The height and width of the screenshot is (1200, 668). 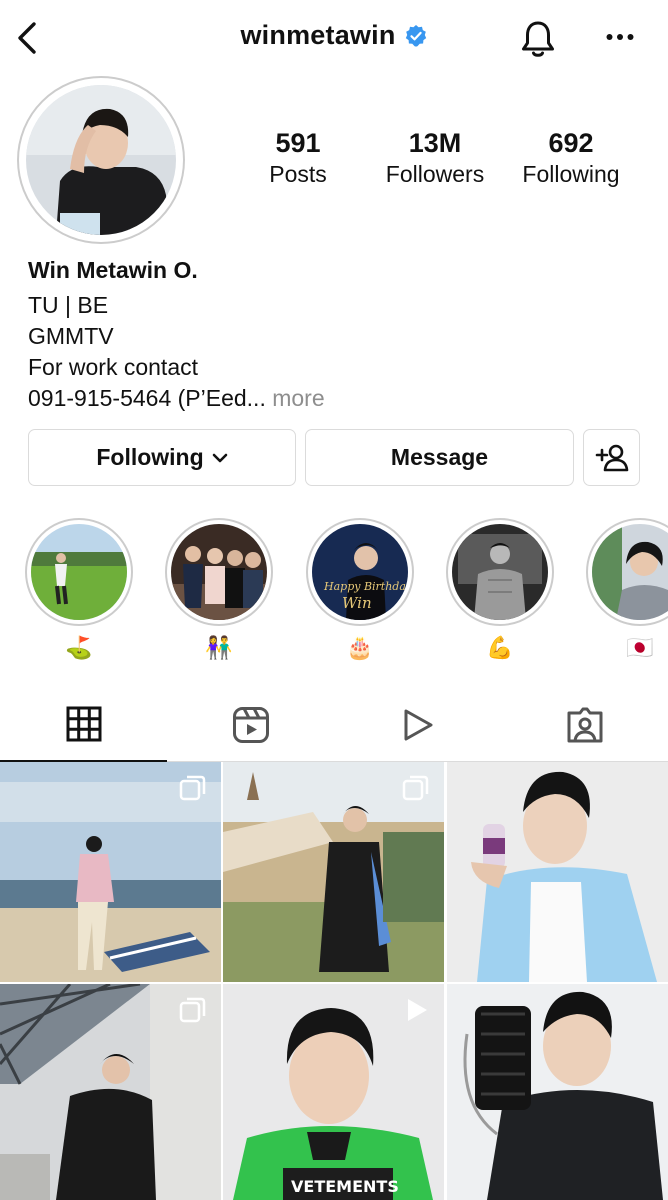 What do you see at coordinates (417, 1010) in the screenshot?
I see `video-play-icon` at bounding box center [417, 1010].